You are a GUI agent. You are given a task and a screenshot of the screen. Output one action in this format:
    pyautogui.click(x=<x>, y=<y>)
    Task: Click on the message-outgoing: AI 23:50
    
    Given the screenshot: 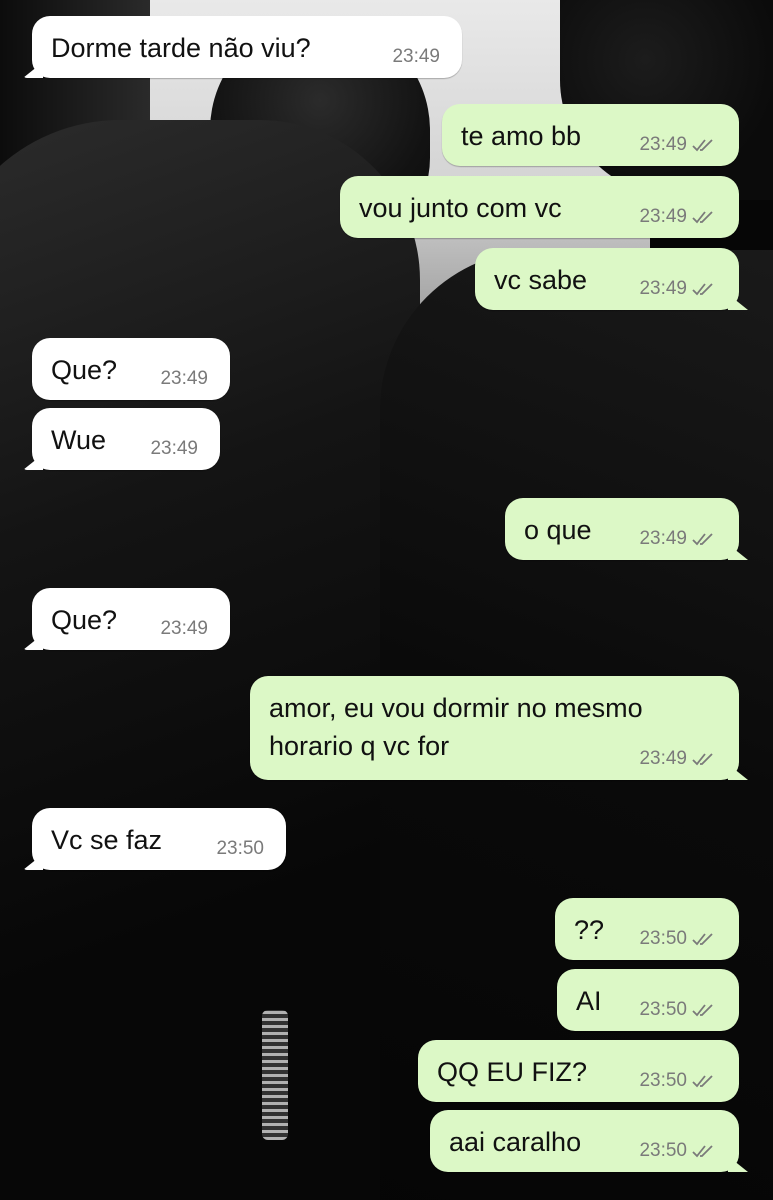 What is the action you would take?
    pyautogui.click(x=648, y=1000)
    